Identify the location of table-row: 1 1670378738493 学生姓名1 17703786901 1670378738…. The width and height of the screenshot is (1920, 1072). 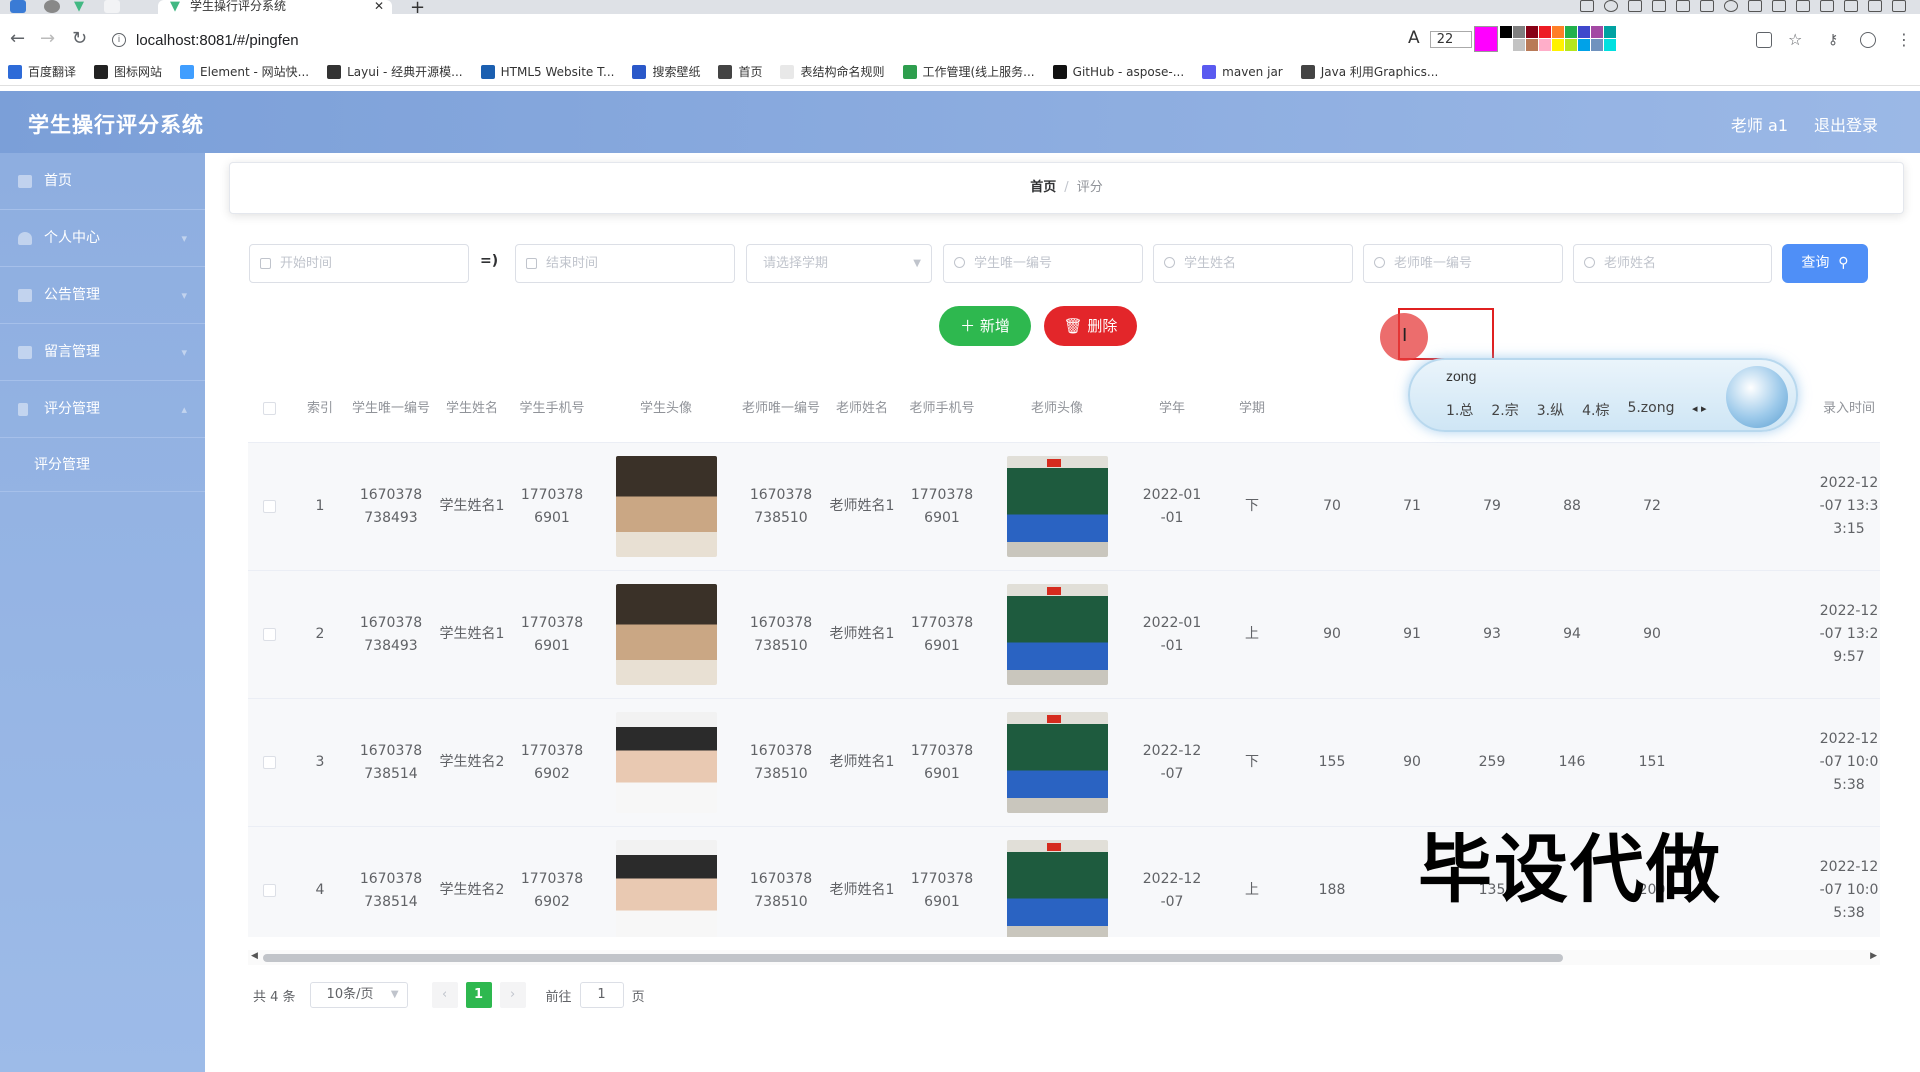
(1064, 507).